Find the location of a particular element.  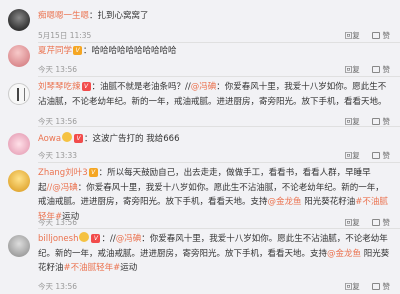

comment-text: 扎到心窝窝了 is located at coordinates (123, 16).